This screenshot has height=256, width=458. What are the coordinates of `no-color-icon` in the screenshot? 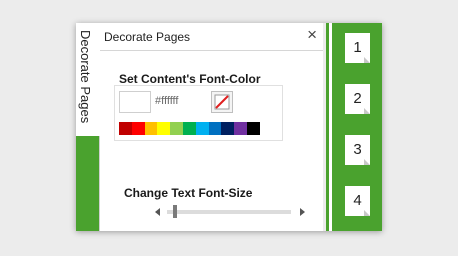 It's located at (222, 102).